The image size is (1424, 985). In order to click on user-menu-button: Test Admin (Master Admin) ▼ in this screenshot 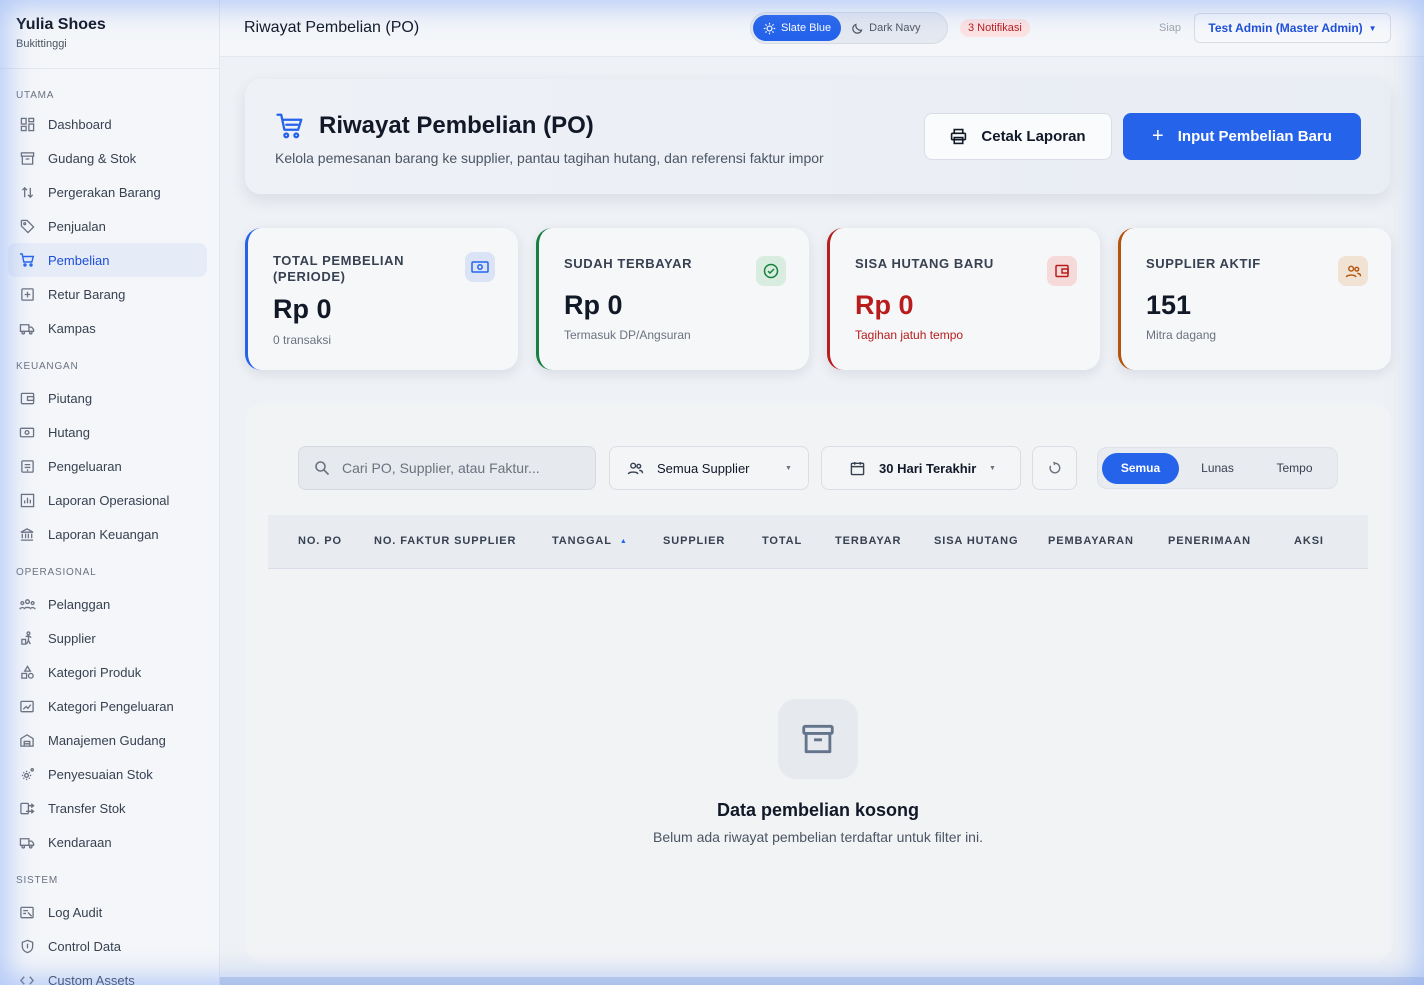, I will do `click(1292, 28)`.